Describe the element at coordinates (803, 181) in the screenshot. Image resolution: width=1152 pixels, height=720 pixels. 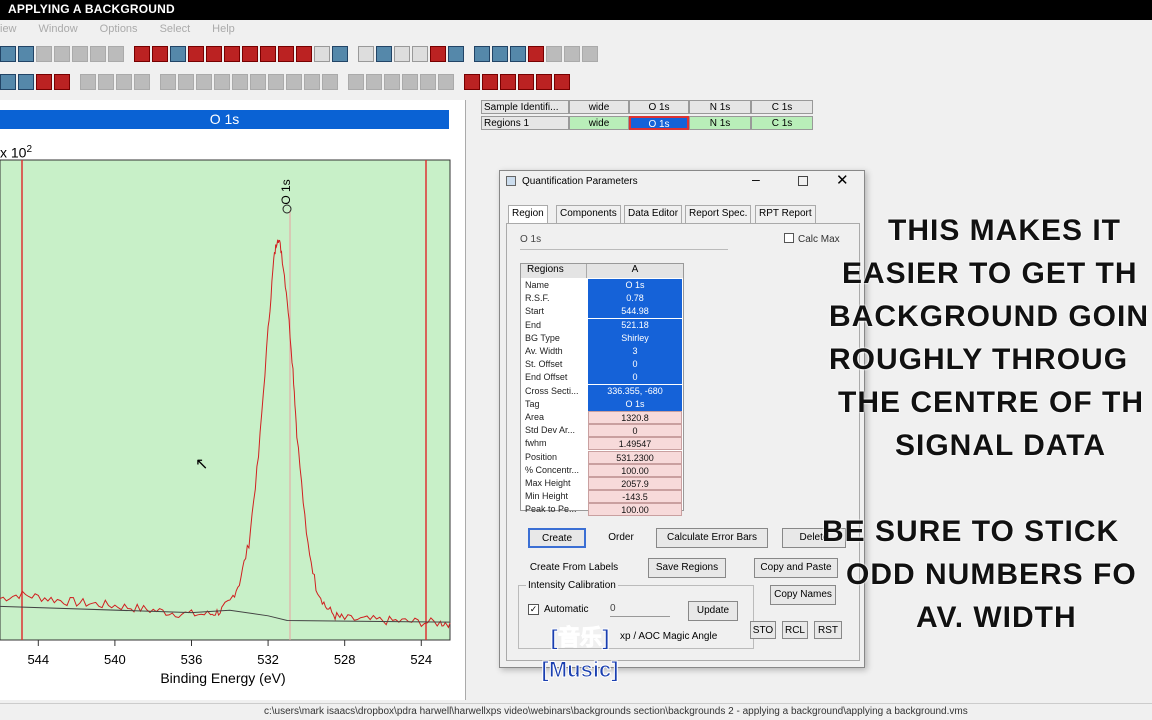
I see `maximize-icon` at that location.